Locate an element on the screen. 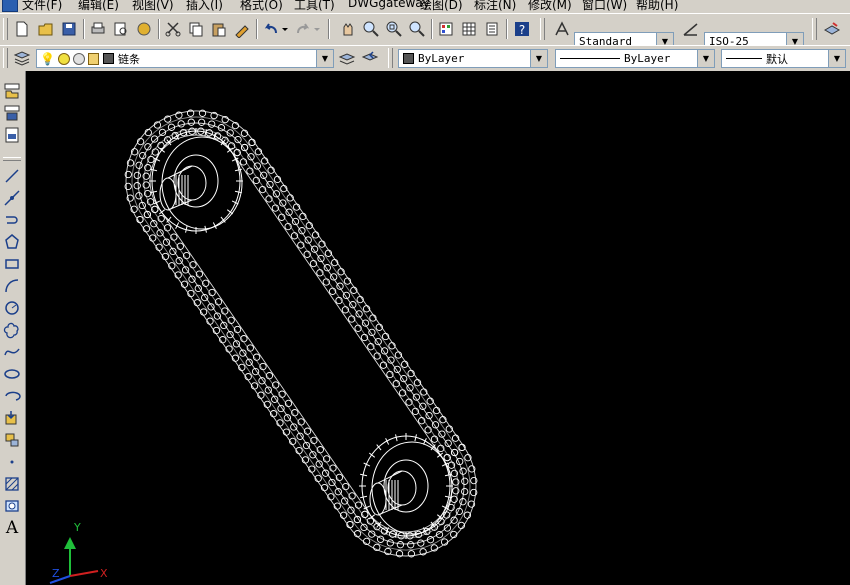  linetype-value: ByLayer is located at coordinates (647, 58).